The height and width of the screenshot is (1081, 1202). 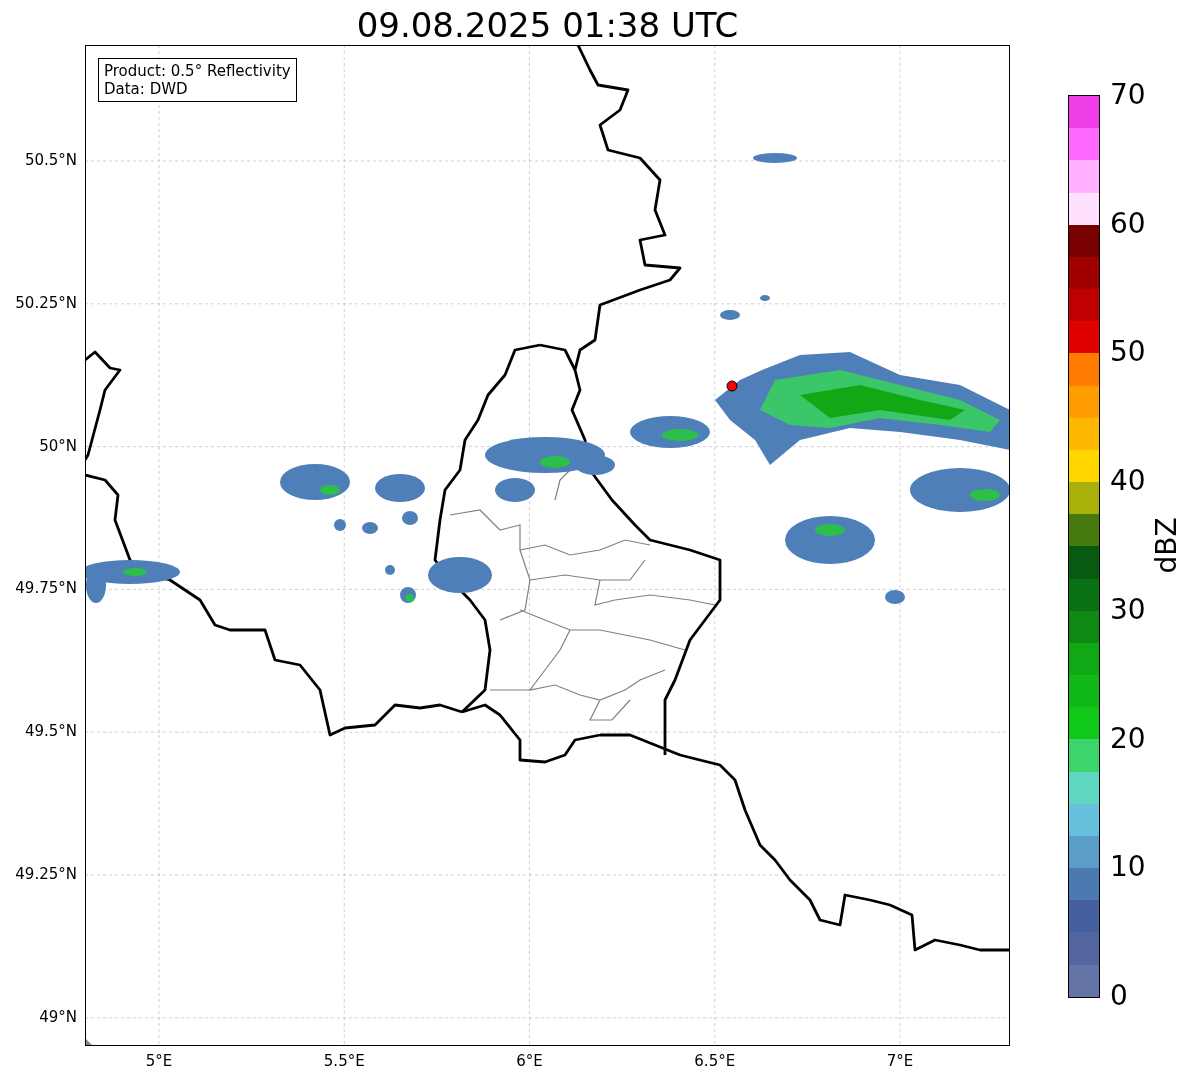 I want to click on longitude-label: 5.5°E, so click(x=344, y=1061).